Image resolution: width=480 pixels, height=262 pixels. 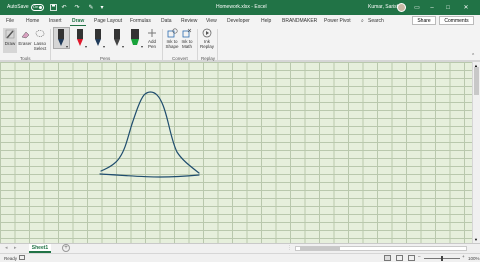 What do you see at coordinates (15, 248) in the screenshot?
I see `next-sheet-icon: ▸` at bounding box center [15, 248].